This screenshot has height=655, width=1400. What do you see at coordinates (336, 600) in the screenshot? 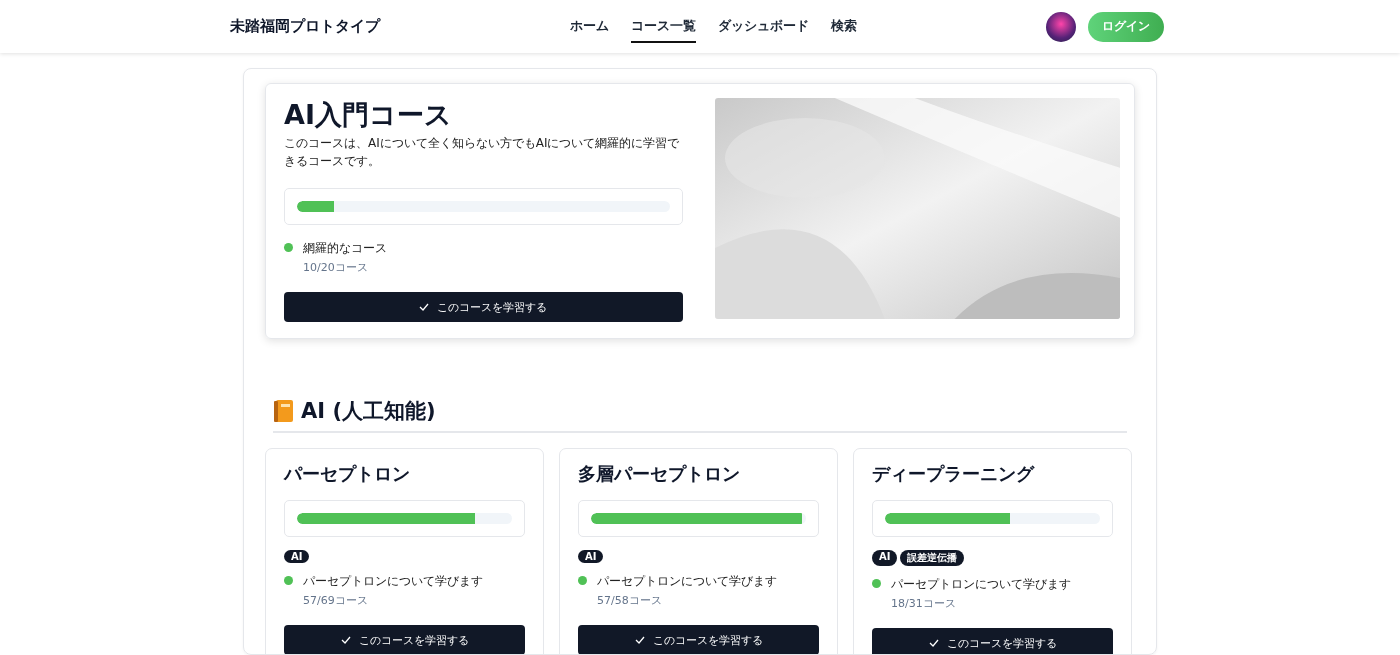
I see `course-count: 57/69コース` at bounding box center [336, 600].